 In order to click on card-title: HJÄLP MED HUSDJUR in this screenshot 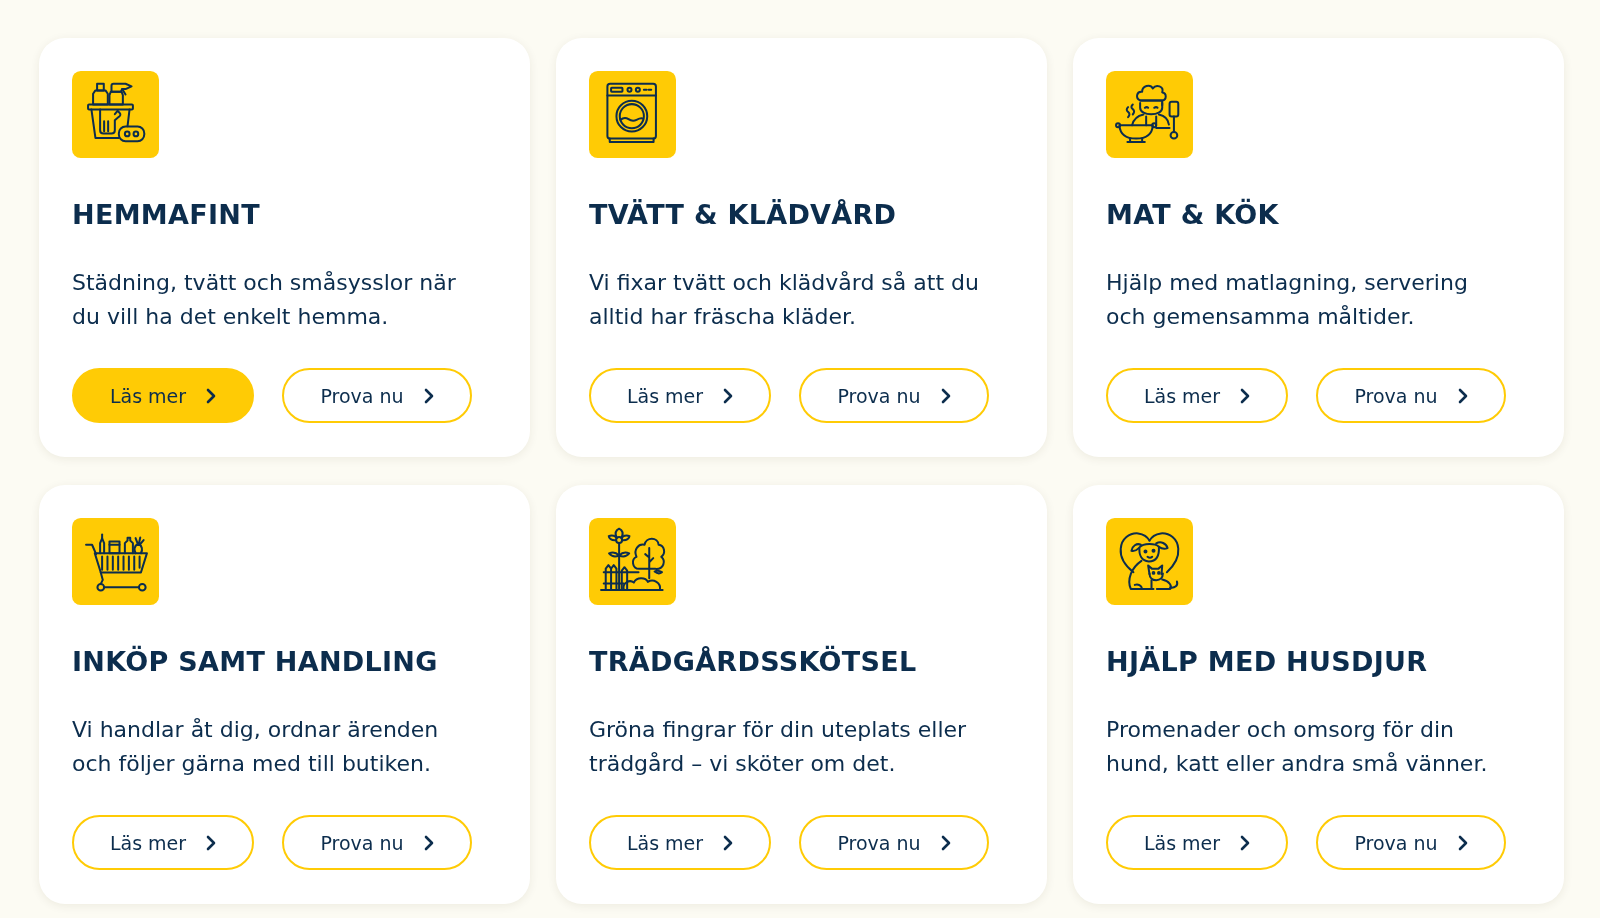, I will do `click(1267, 662)`.